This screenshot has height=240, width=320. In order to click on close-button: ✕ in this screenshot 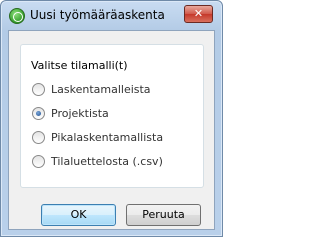, I will do `click(198, 14)`.